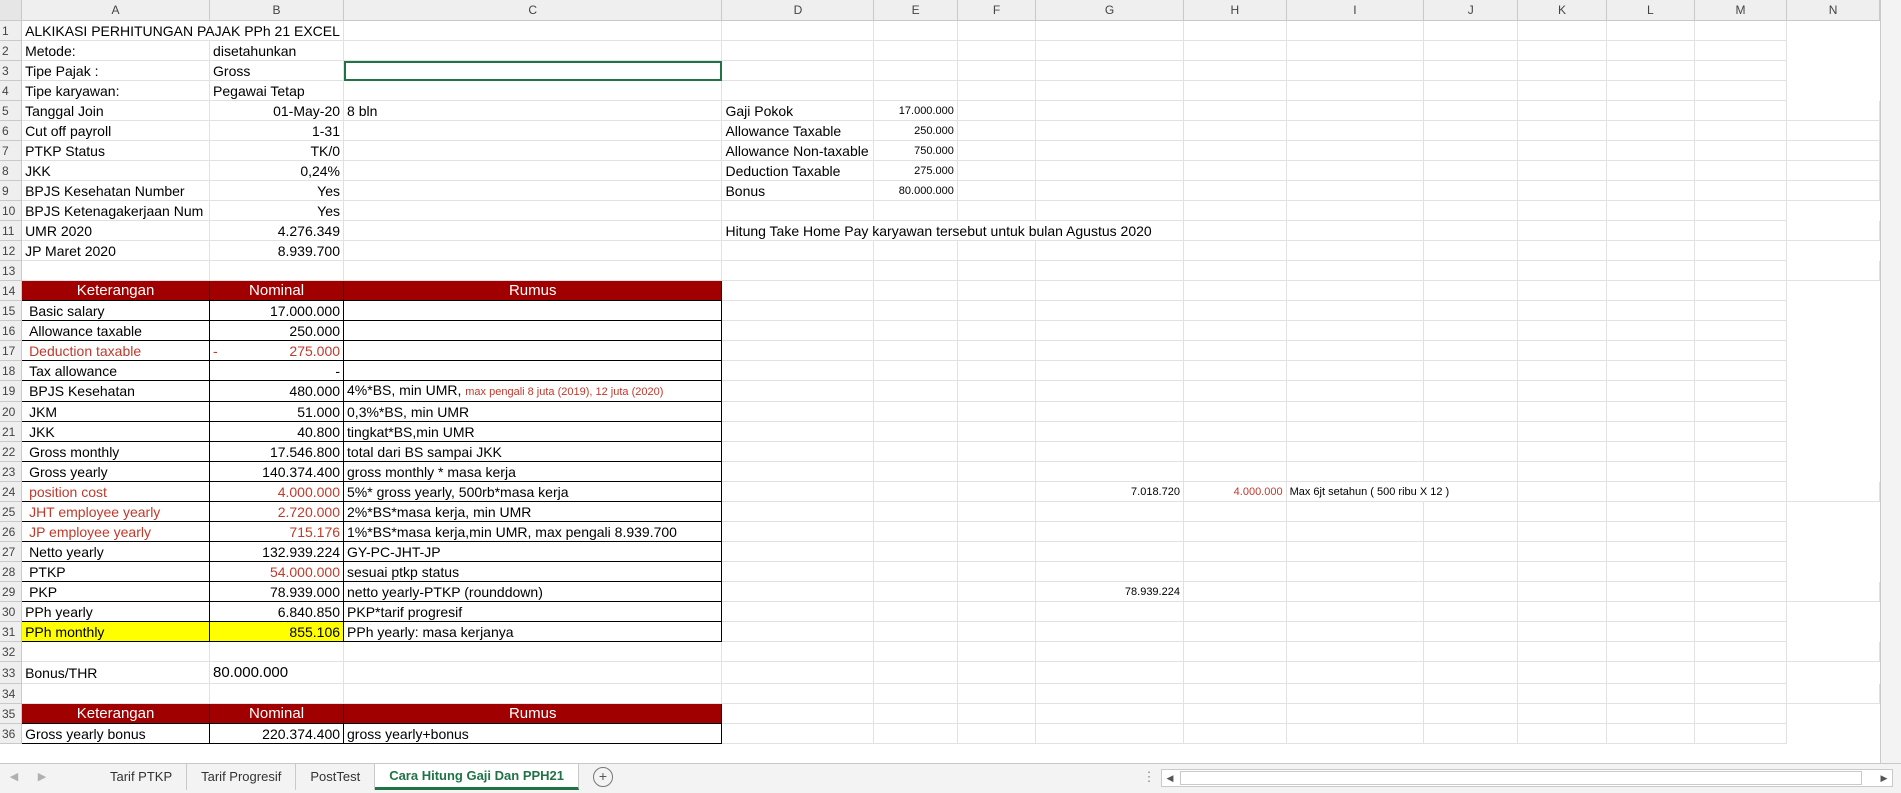 Image resolution: width=1901 pixels, height=793 pixels. Describe the element at coordinates (1355, 10) in the screenshot. I see `col-header-i: I` at that location.